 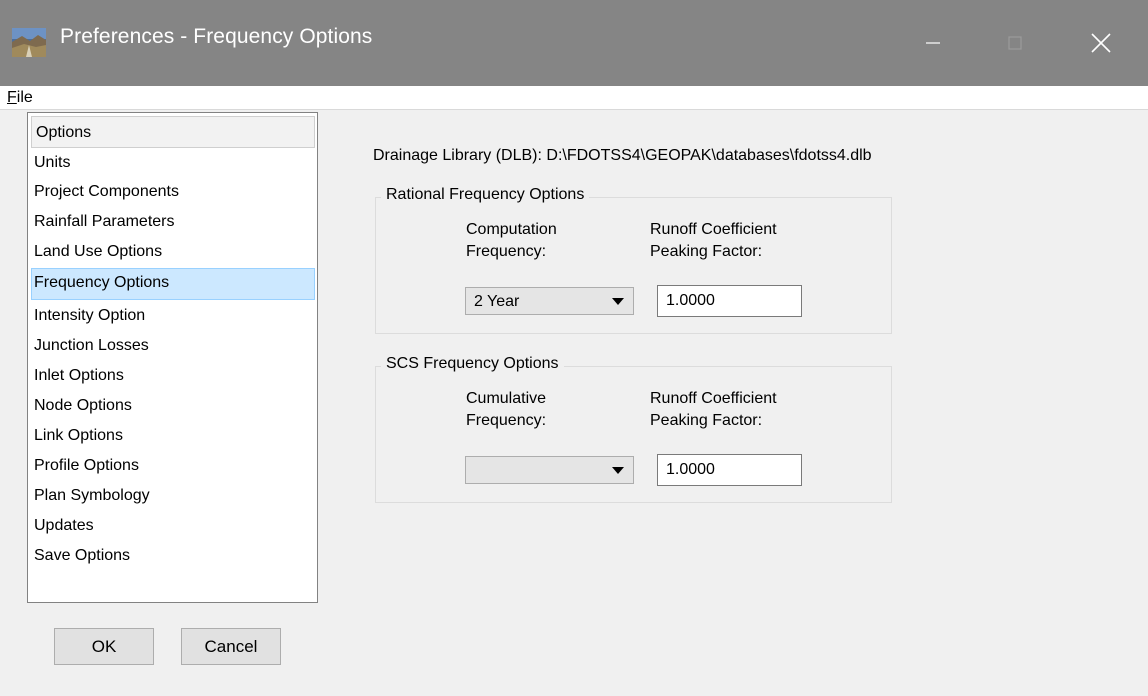 I want to click on option-item-label: Units, so click(x=52, y=162).